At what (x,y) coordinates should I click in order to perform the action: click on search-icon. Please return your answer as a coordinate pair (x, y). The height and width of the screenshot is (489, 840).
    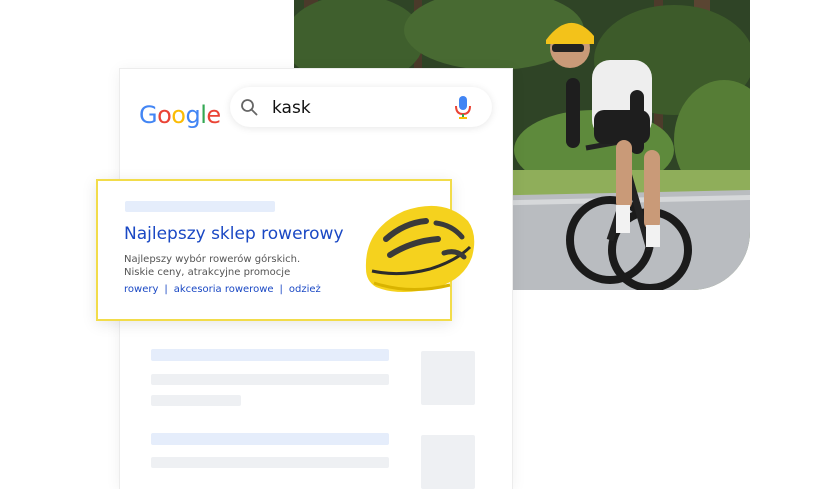
    Looking at the image, I should click on (249, 107).